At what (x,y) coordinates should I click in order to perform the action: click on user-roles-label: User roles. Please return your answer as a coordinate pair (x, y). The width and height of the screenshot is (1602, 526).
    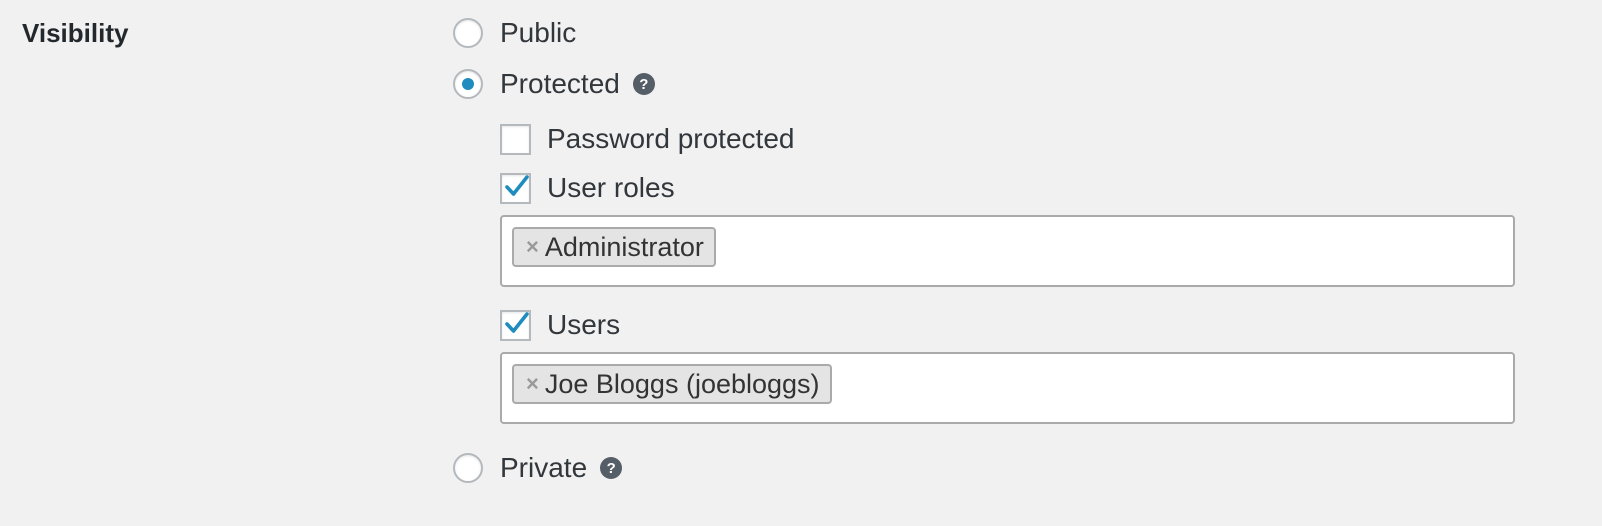
    Looking at the image, I should click on (611, 187).